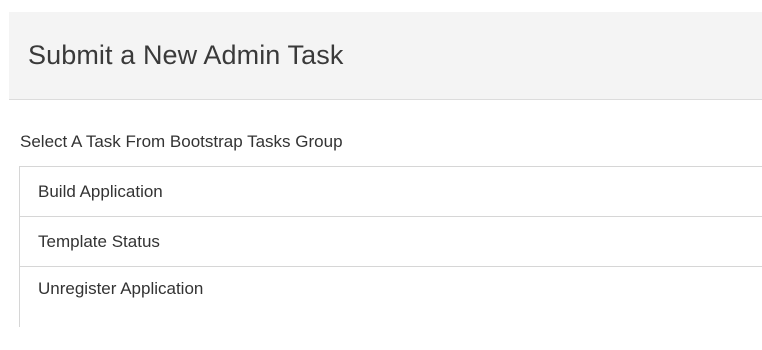 This screenshot has height=350, width=762. Describe the element at coordinates (100, 191) in the screenshot. I see `task-item-label: Build Application` at that location.